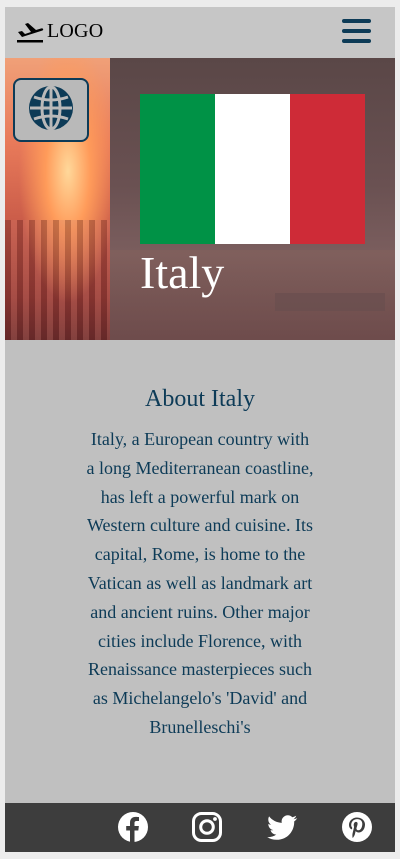 Image resolution: width=400 pixels, height=859 pixels. I want to click on flag-stripe-green, so click(177, 169).